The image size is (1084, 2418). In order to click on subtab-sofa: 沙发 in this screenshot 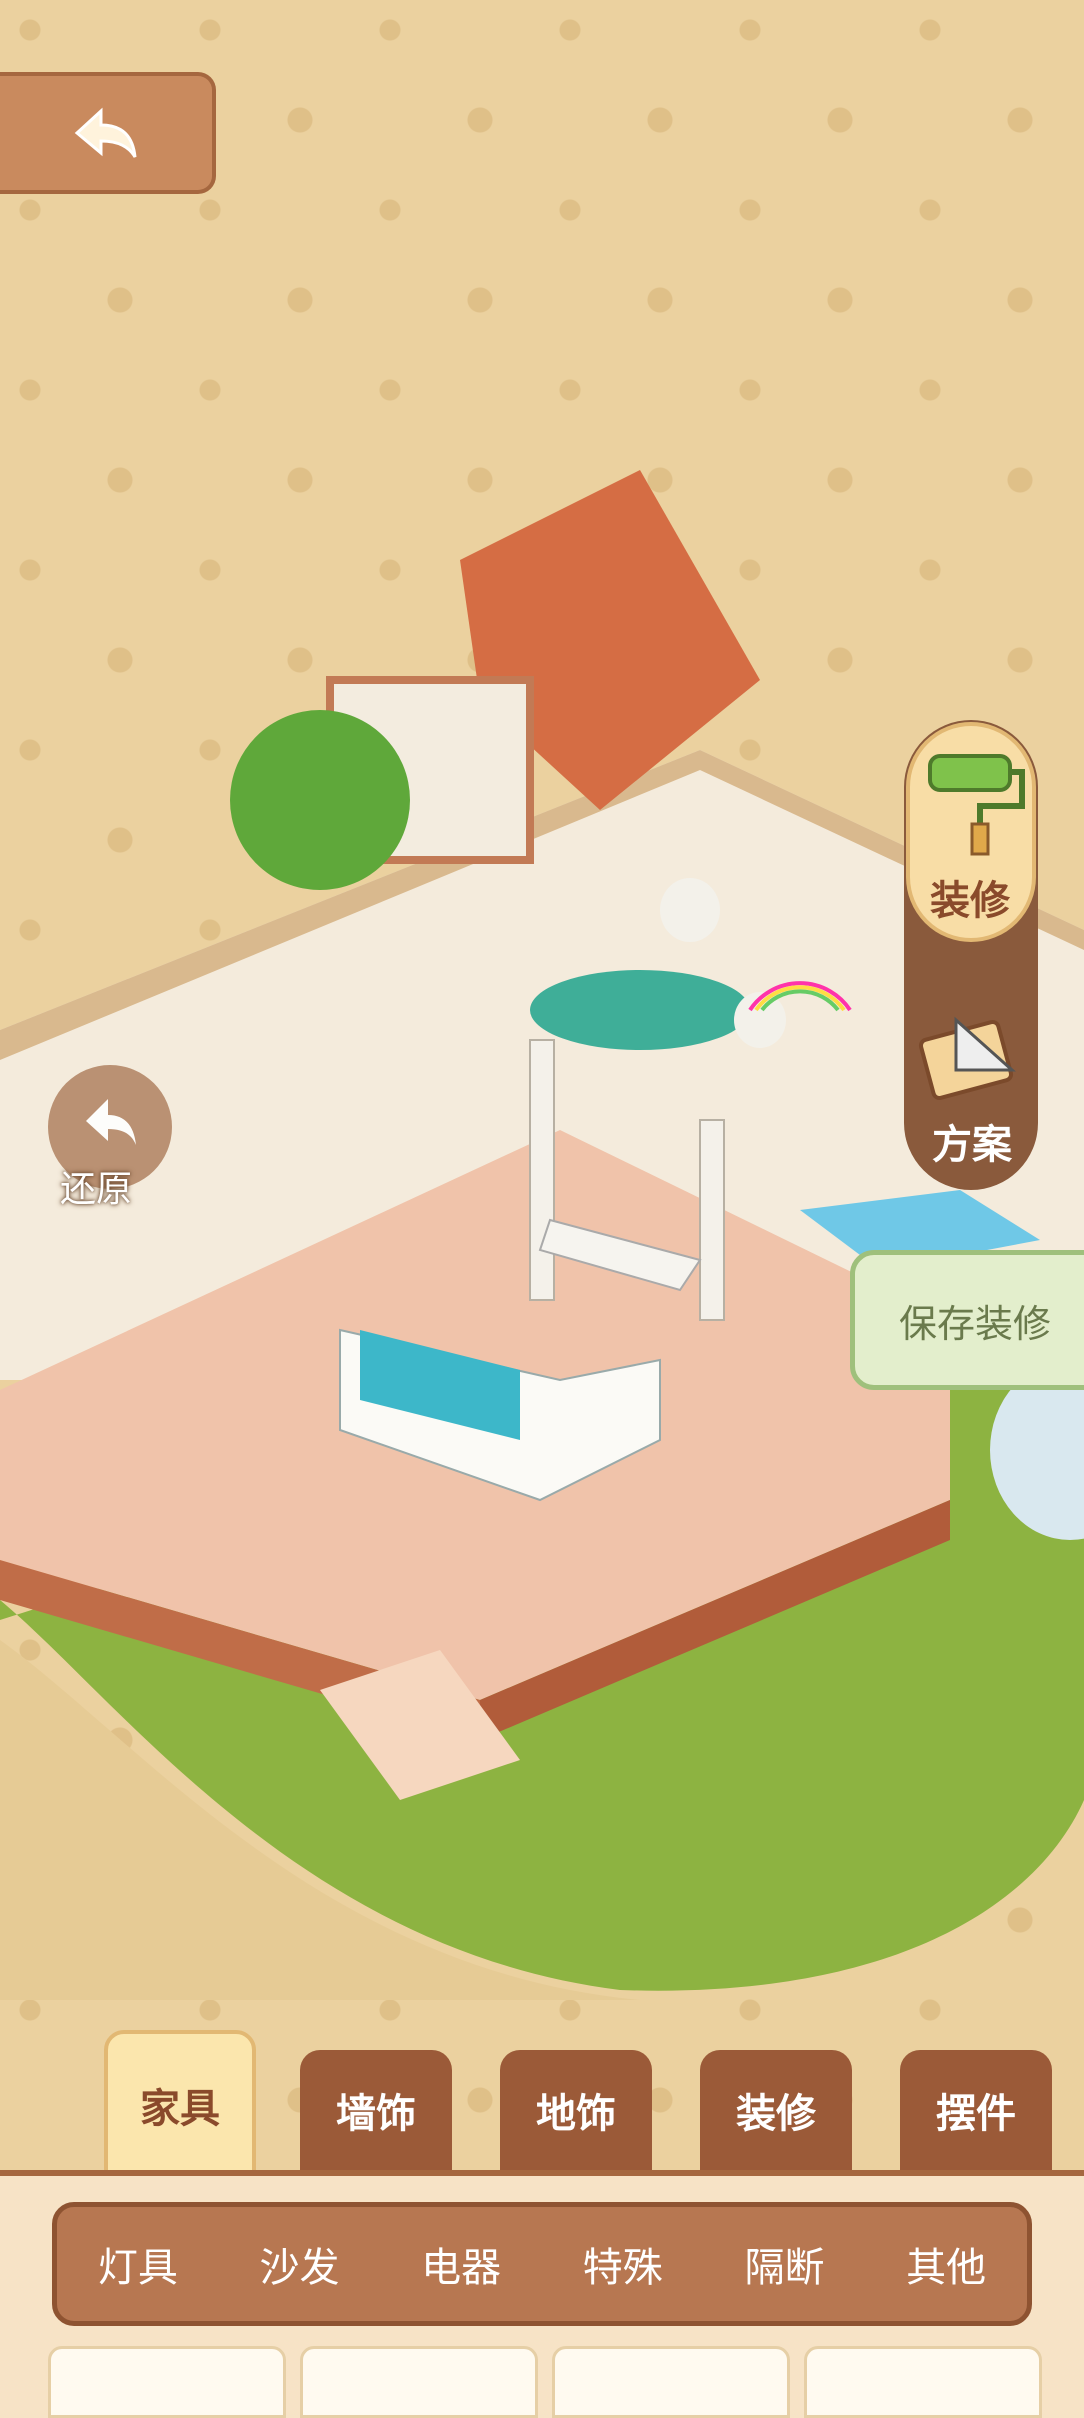, I will do `click(299, 2264)`.